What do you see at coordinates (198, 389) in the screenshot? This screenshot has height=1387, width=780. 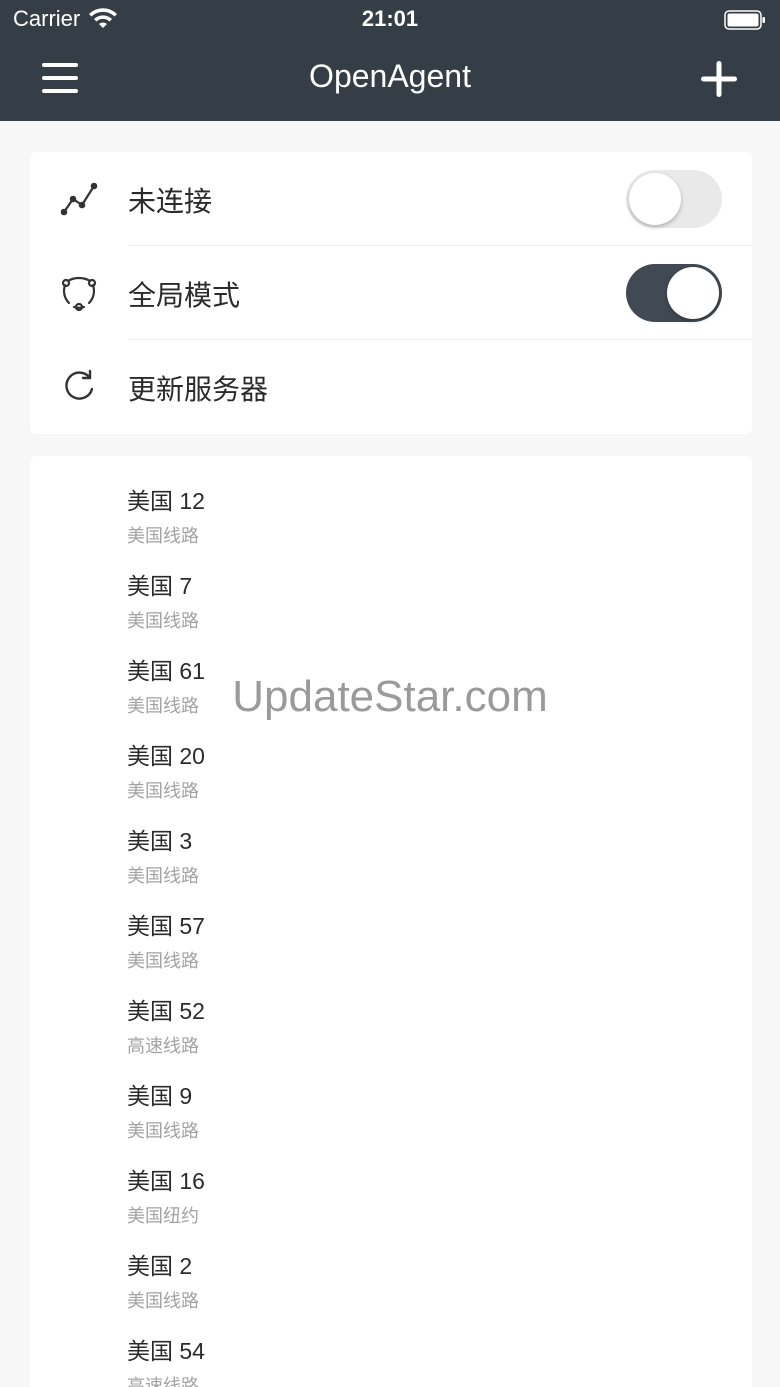 I see `update-servers-label: 更新服务器` at bounding box center [198, 389].